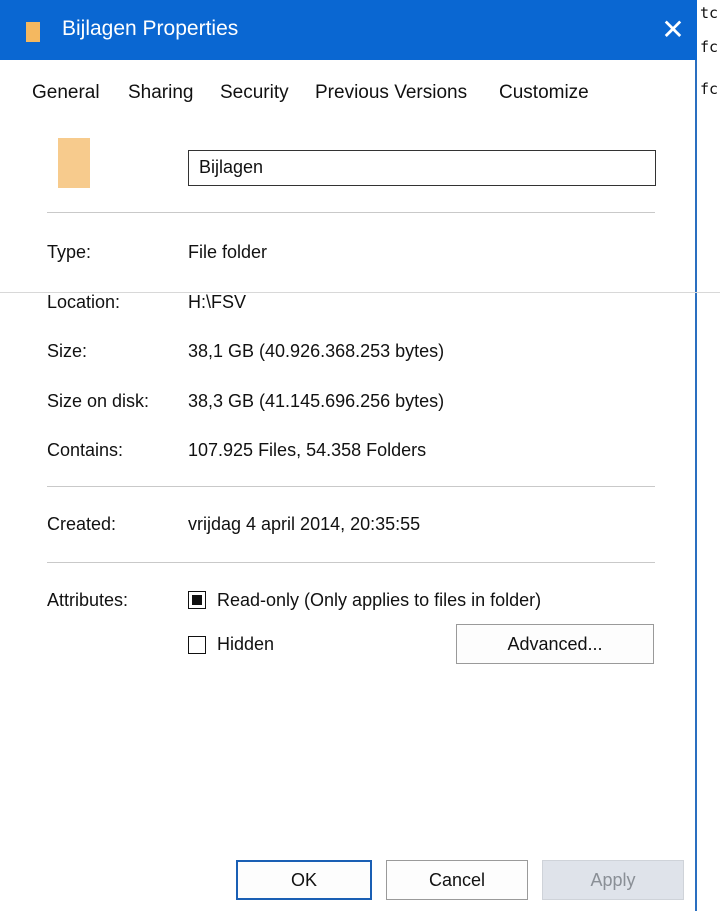  I want to click on tab-general: General, so click(66, 93).